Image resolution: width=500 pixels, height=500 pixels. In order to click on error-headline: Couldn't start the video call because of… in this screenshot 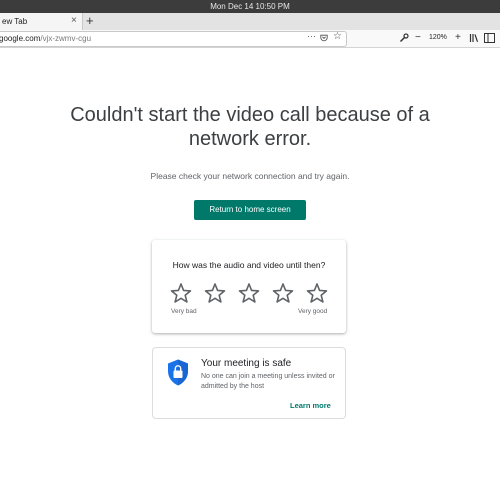, I will do `click(250, 127)`.